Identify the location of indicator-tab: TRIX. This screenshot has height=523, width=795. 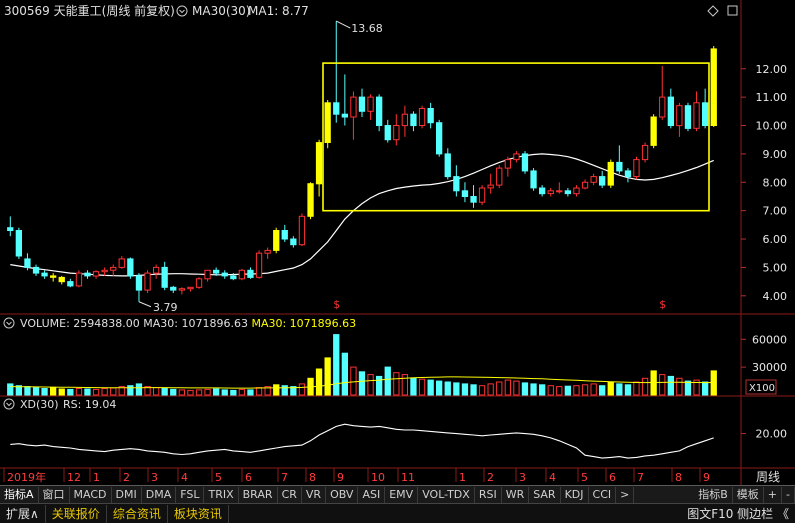
(221, 494).